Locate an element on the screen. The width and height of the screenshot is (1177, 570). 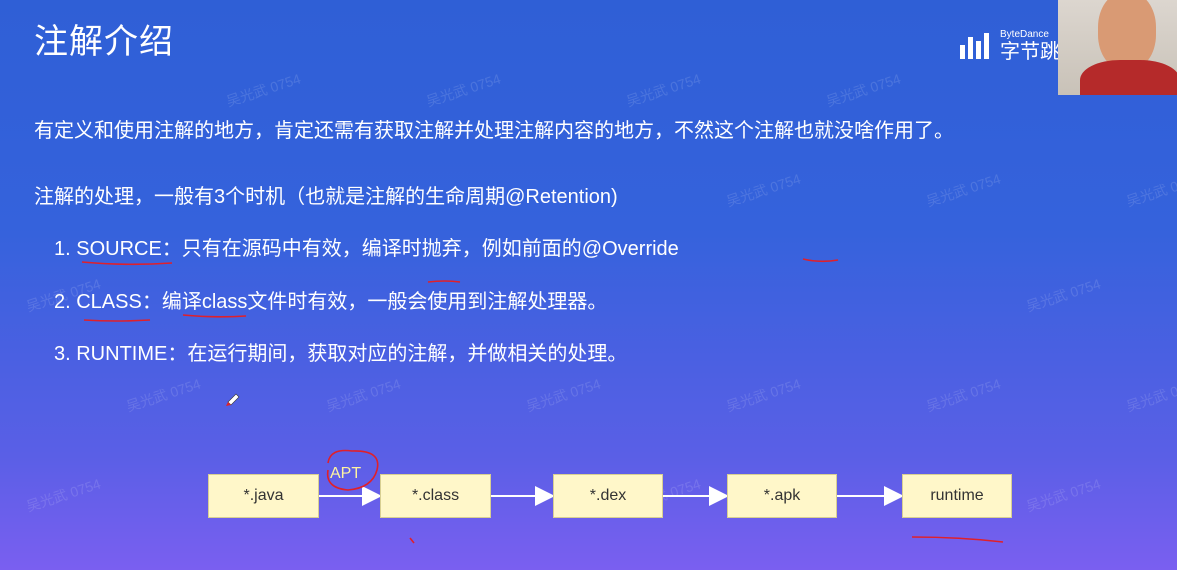
ink-underline-runtime is located at coordinates (957, 539).